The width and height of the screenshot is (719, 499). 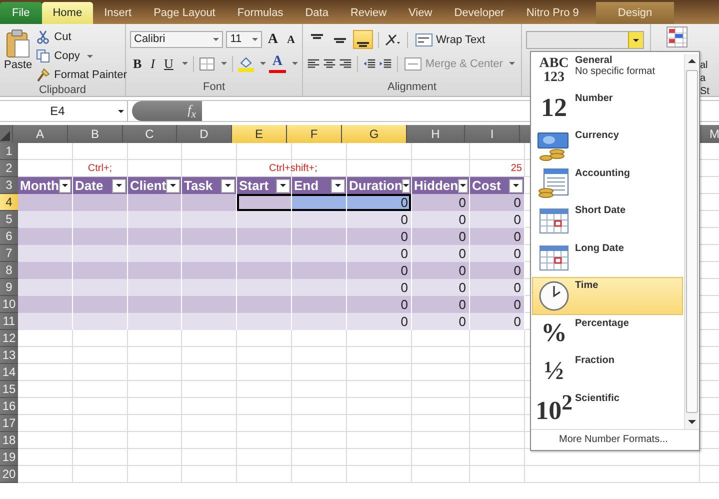 What do you see at coordinates (607, 145) in the screenshot?
I see `format-option: Currency` at bounding box center [607, 145].